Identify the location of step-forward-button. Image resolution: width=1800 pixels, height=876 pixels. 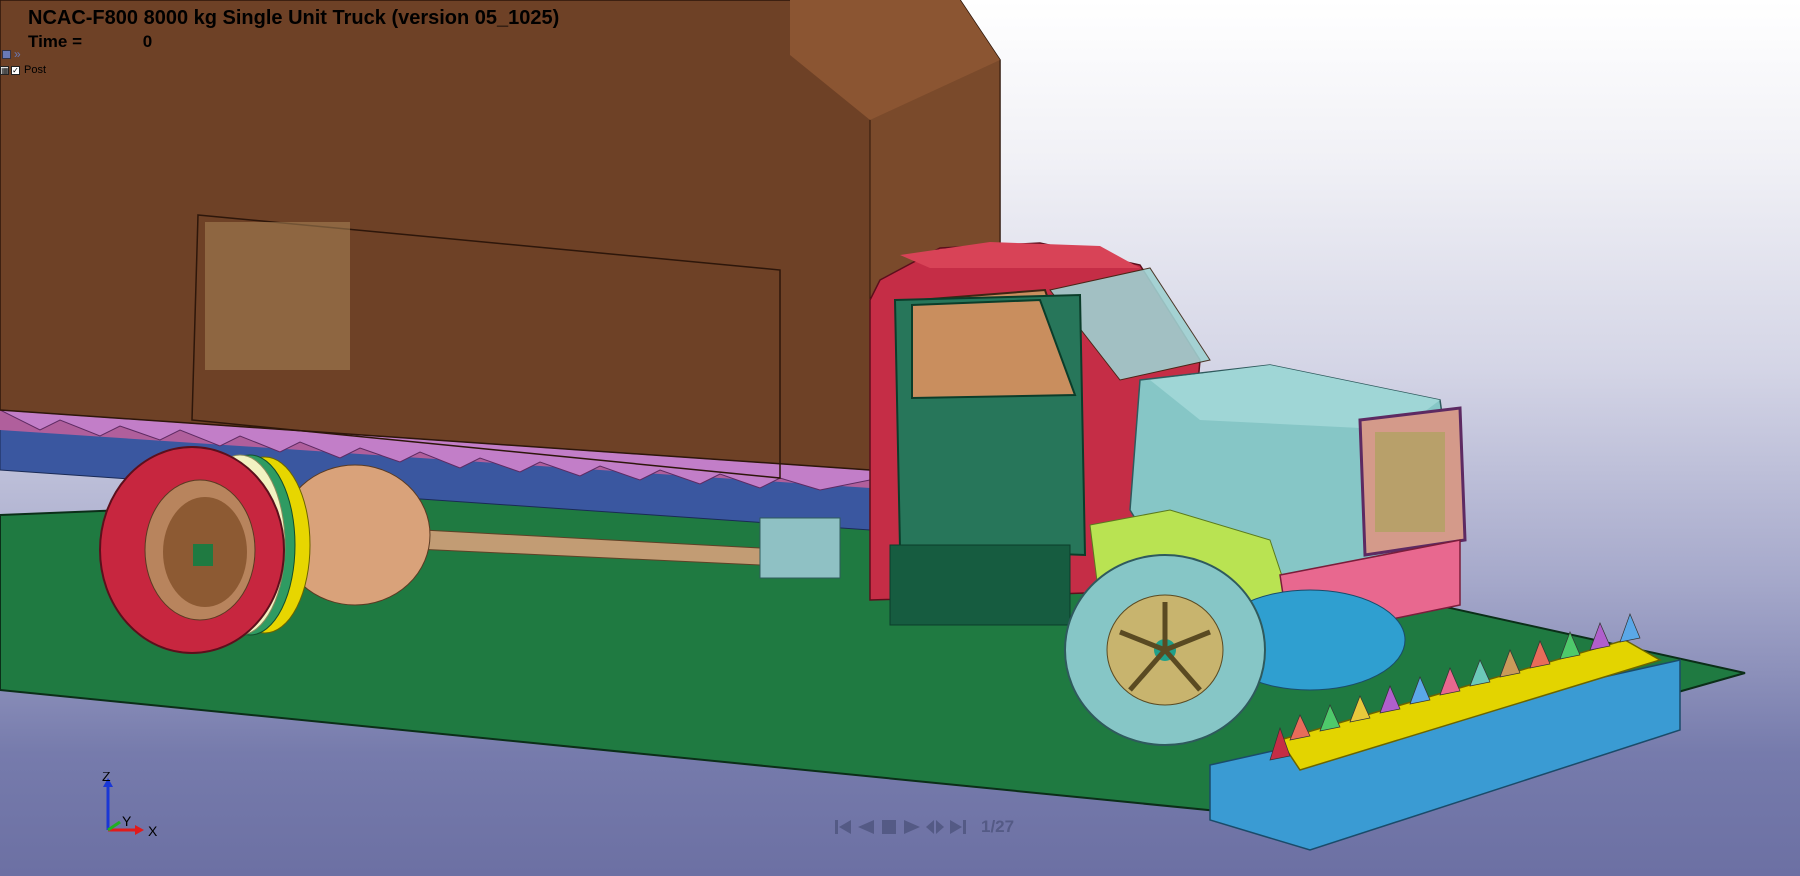
(935, 827).